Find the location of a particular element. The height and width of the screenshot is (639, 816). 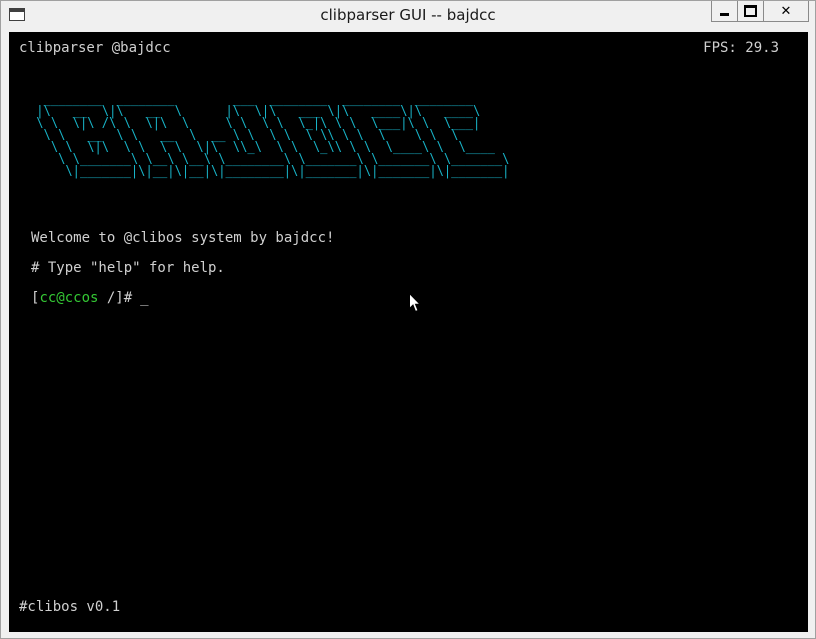

maximize-icon is located at coordinates (750, 11).